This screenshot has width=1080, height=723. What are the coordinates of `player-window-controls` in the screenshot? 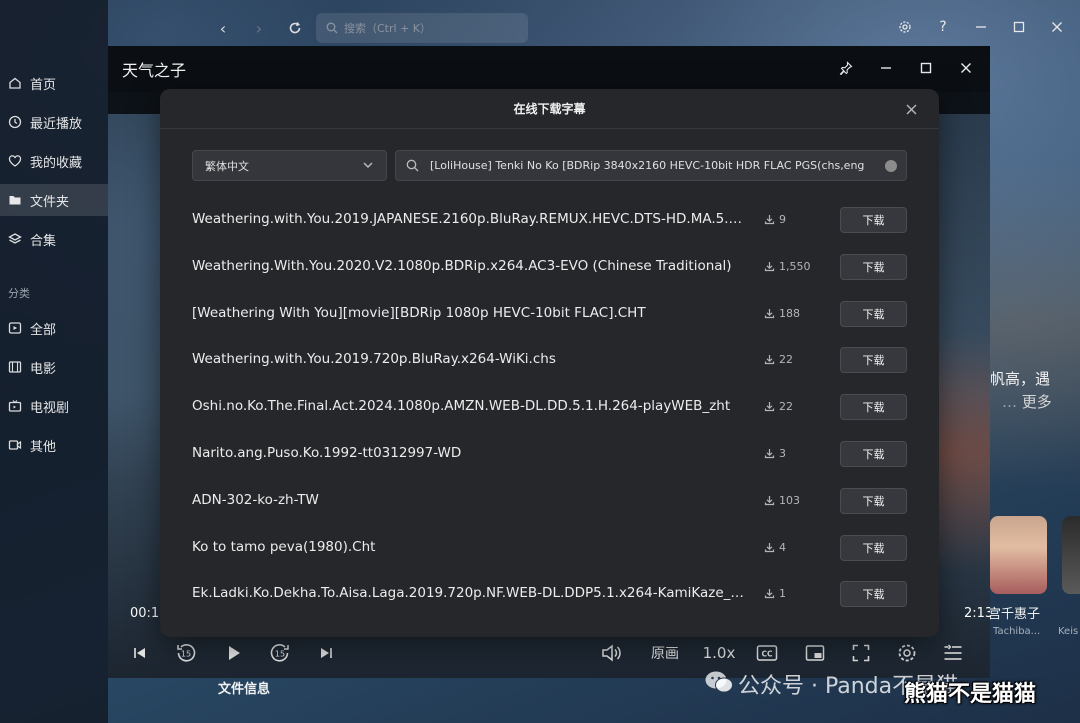 It's located at (906, 68).